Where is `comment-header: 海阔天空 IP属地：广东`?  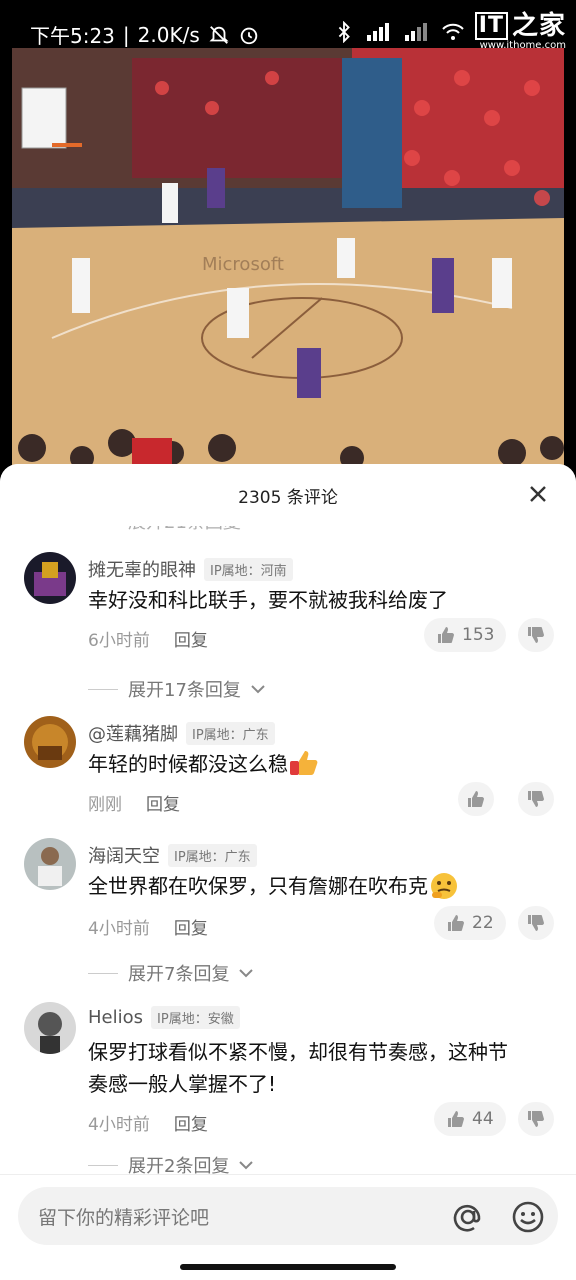
comment-header: 海阔天空 IP属地：广东 is located at coordinates (172, 855).